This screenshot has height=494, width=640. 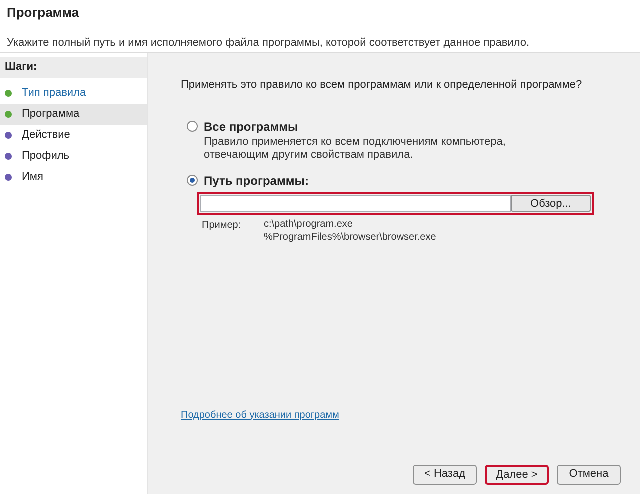 I want to click on wizard-button: < Назад, so click(x=445, y=474).